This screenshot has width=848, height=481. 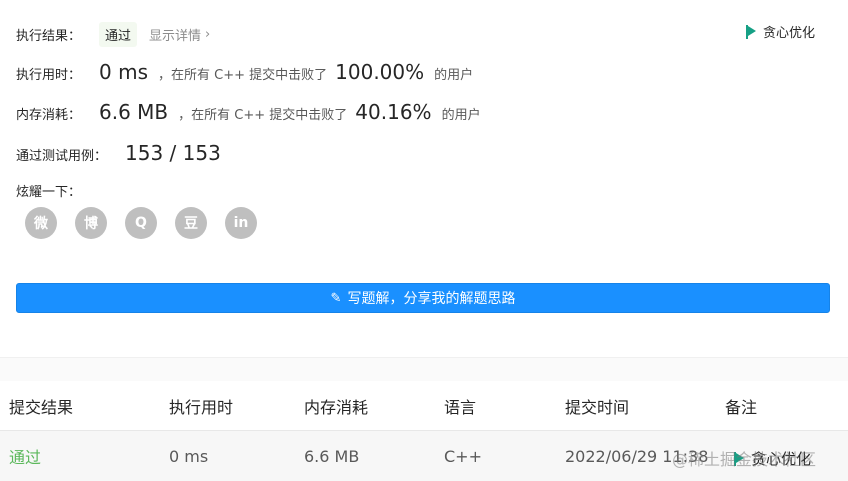 I want to click on runtime-text: ，在所有 C++ 提交中击败了, so click(x=243, y=75).